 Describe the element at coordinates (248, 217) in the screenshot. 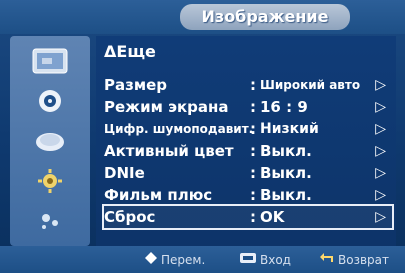

I see `menu-item-reset: Сброс : OK ▷` at that location.